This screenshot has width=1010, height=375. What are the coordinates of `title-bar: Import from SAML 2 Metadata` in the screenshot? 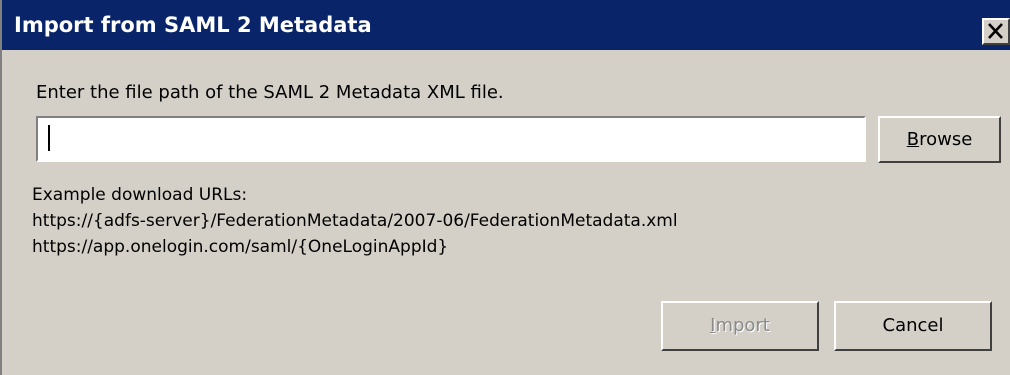 It's located at (506, 25).